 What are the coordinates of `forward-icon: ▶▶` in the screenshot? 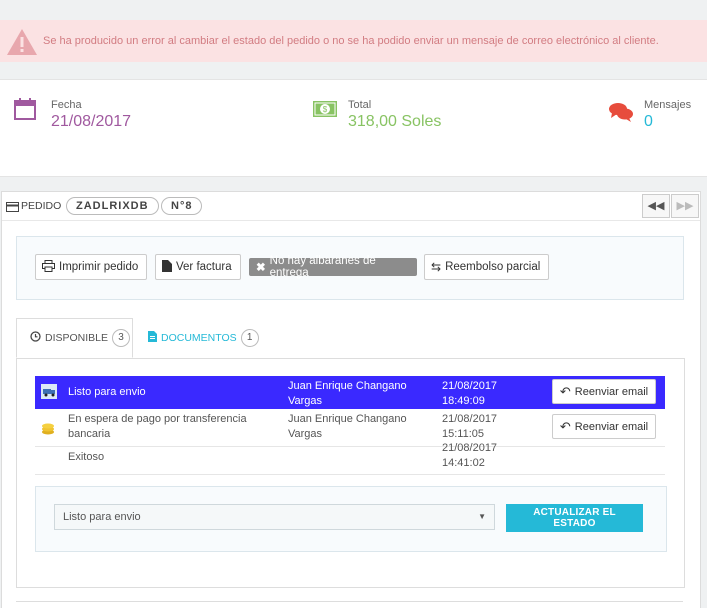 It's located at (685, 206).